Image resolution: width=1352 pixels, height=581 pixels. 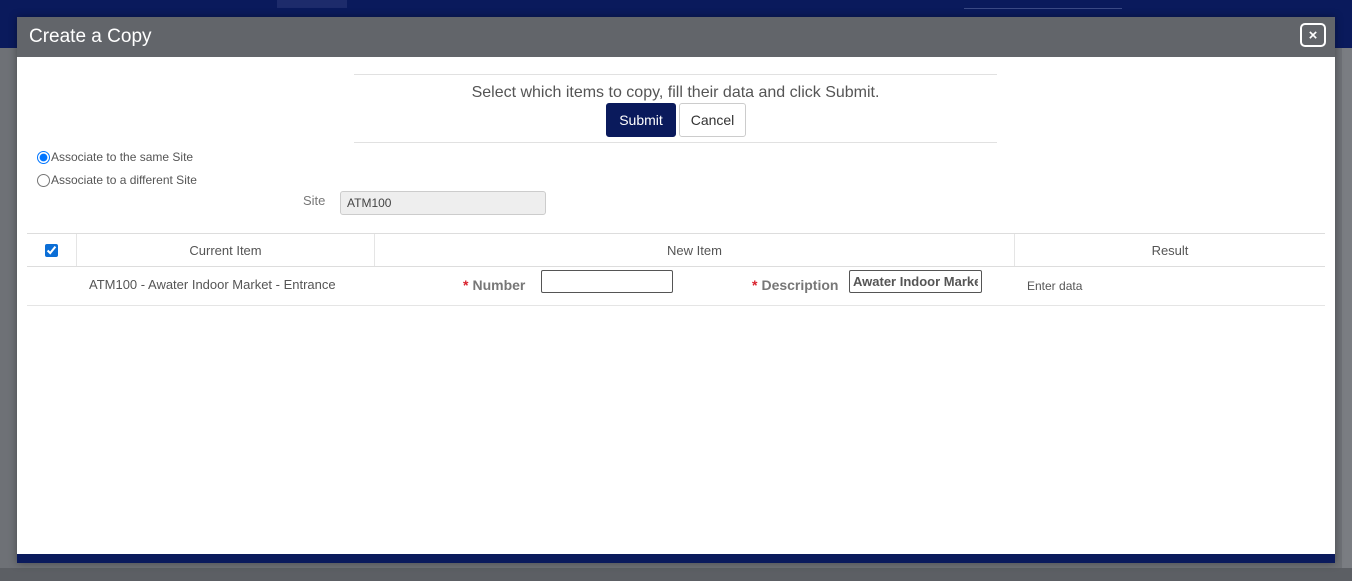 What do you see at coordinates (800, 285) in the screenshot?
I see `description-label-text: Description` at bounding box center [800, 285].